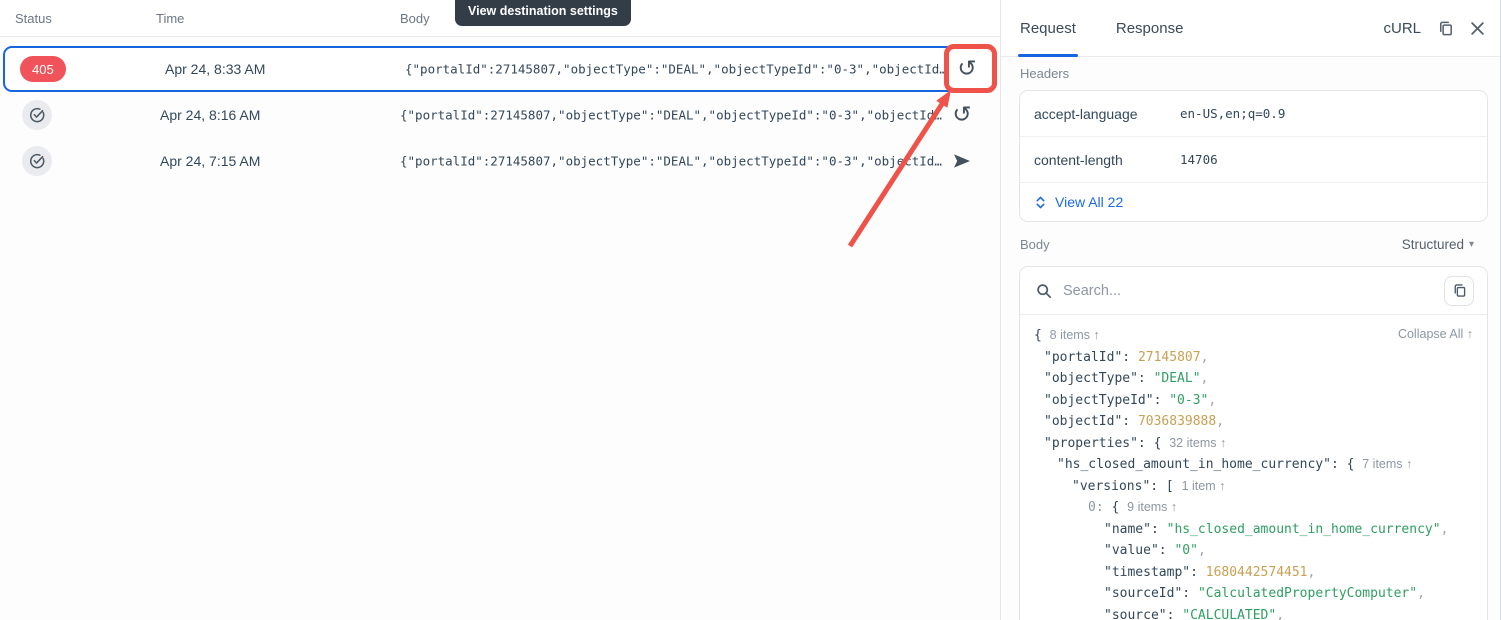 The image size is (1501, 620). Describe the element at coordinates (1253, 379) in the screenshot. I see `json-line: "objectType": "DEAL",` at that location.